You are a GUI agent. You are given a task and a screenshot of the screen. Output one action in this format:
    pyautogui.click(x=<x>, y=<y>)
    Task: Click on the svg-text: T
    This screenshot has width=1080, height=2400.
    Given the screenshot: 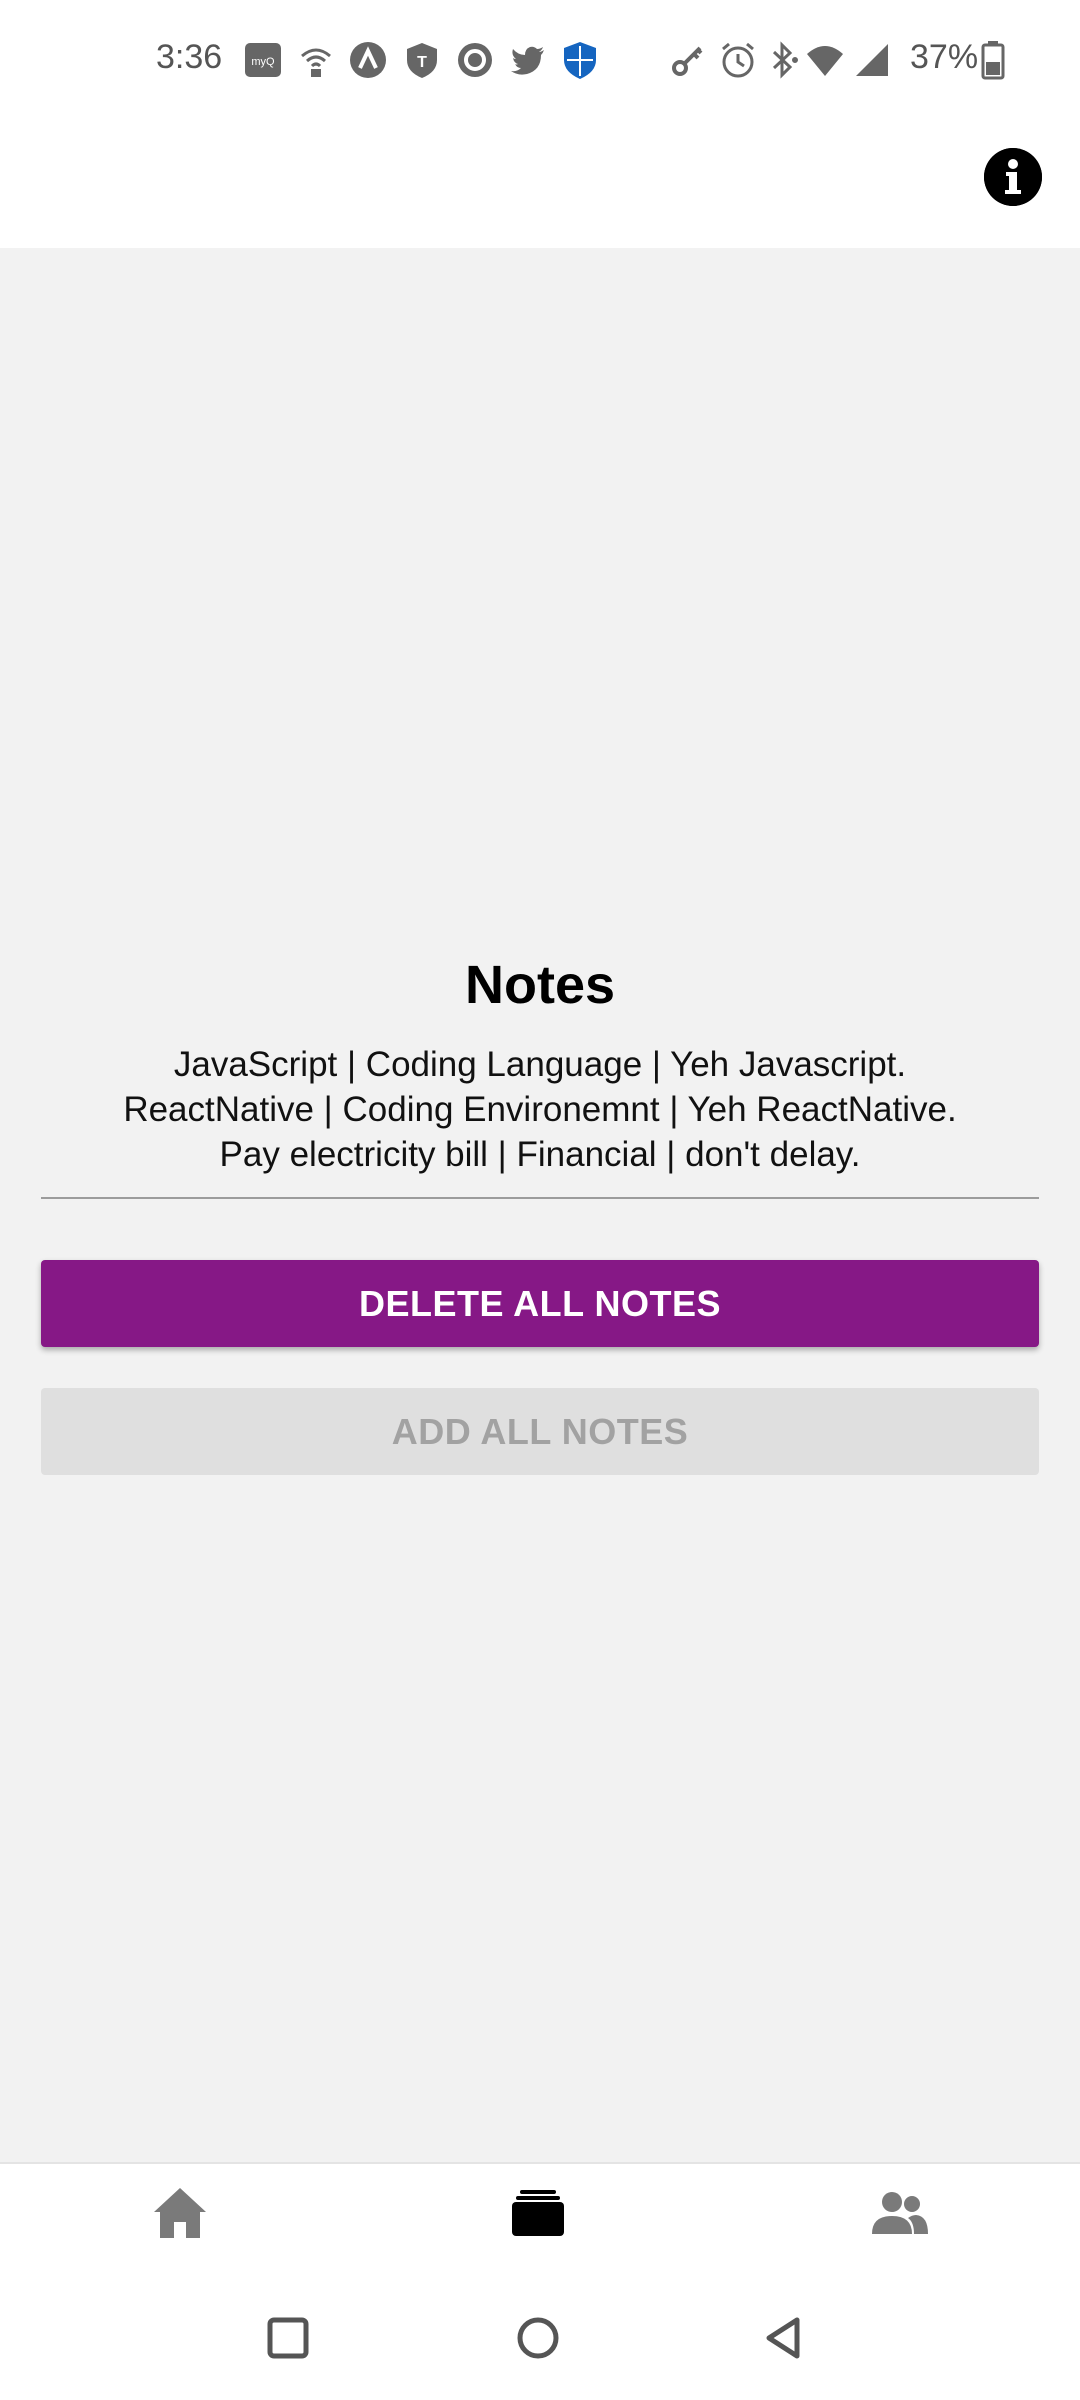 What is the action you would take?
    pyautogui.click(x=422, y=62)
    